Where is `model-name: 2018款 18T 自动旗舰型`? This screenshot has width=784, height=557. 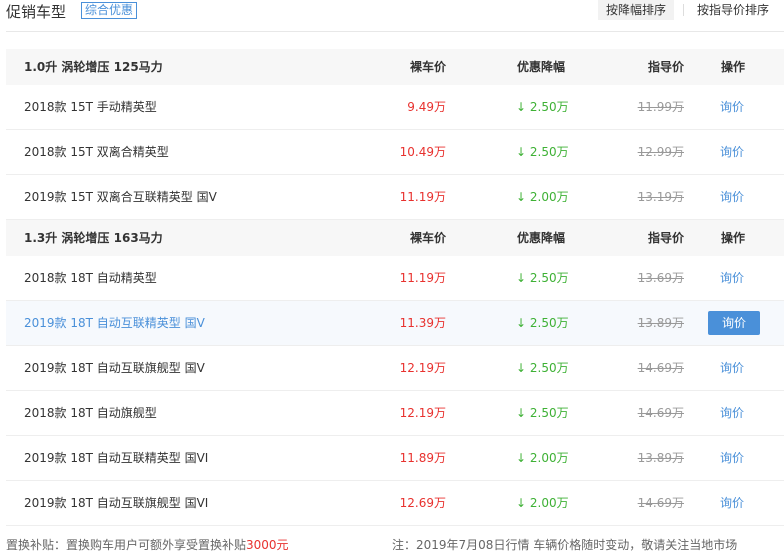 model-name: 2018款 18T 自动旗舰型 is located at coordinates (90, 413).